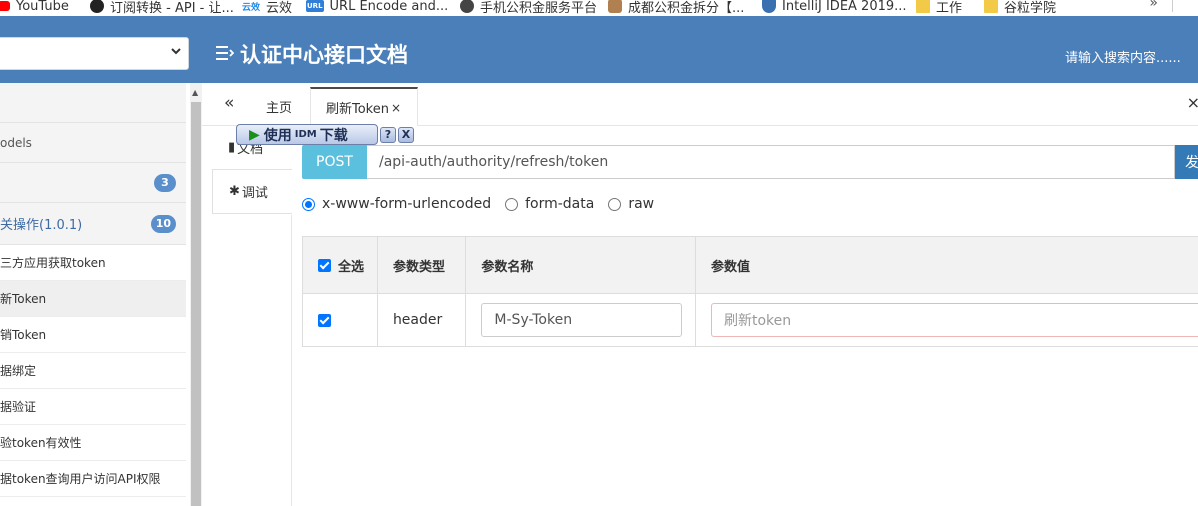  Describe the element at coordinates (406, 134) in the screenshot. I see `close-icon: X` at that location.